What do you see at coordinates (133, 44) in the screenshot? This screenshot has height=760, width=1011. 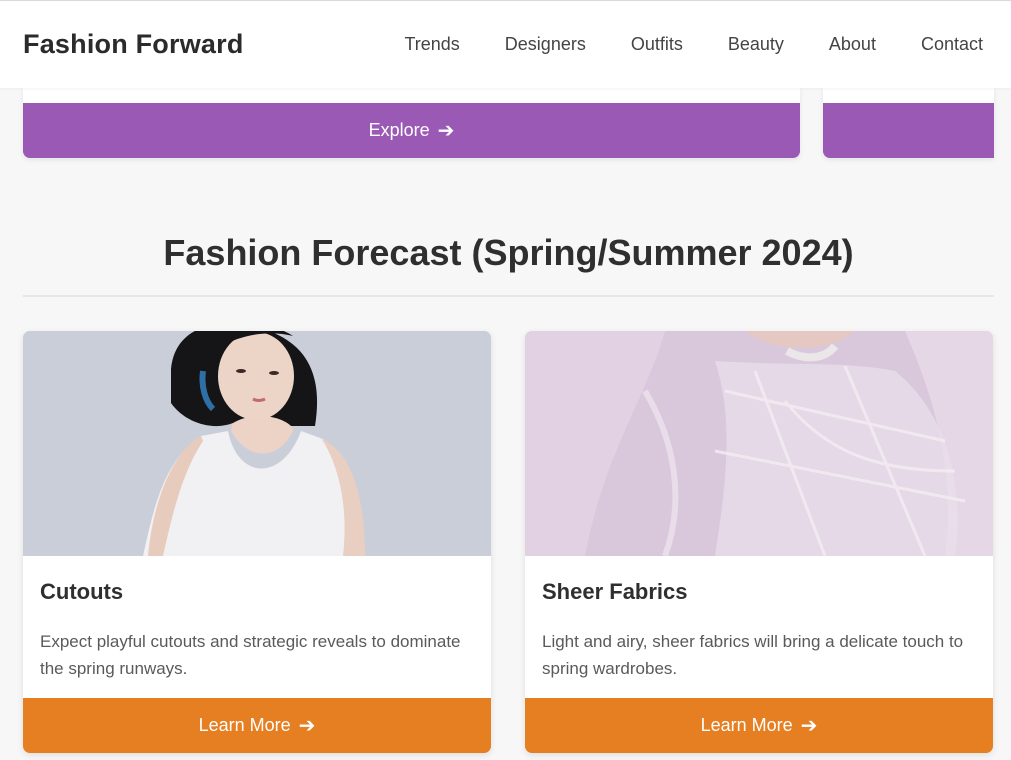 I see `brand-logo-text: Fashion Forward` at bounding box center [133, 44].